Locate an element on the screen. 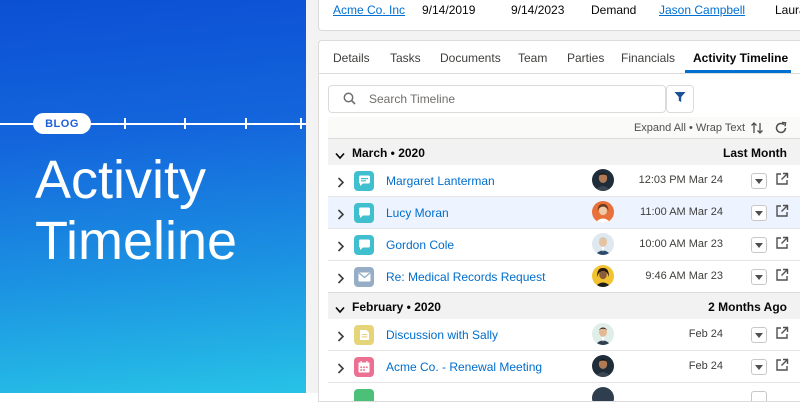 This screenshot has height=402, width=800. section-relative-date: Last Month is located at coordinates (755, 153).